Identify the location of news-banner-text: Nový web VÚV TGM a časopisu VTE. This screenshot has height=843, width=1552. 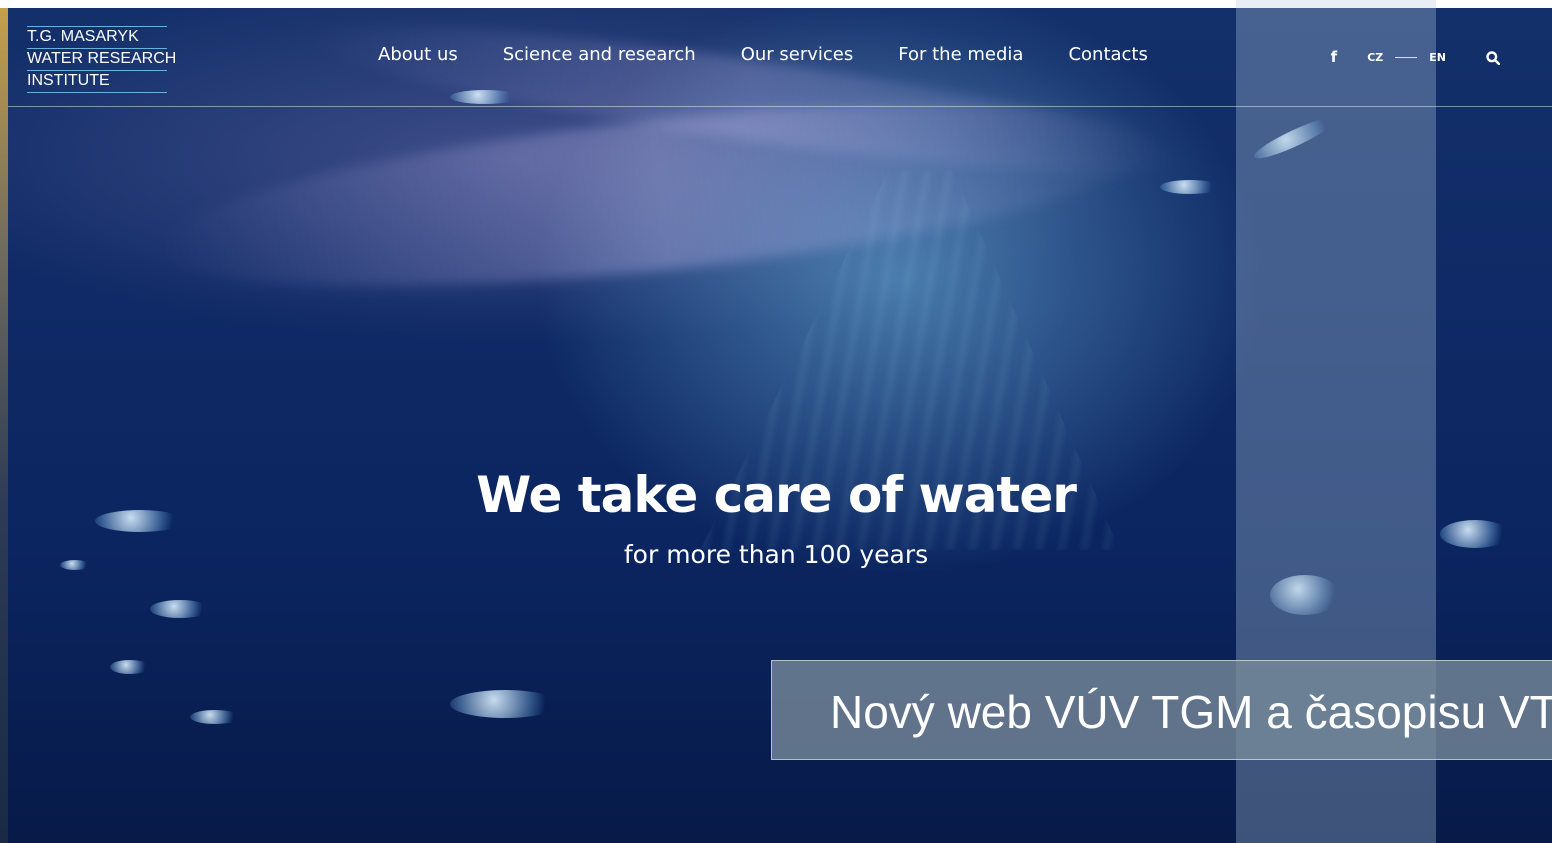
(1191, 712).